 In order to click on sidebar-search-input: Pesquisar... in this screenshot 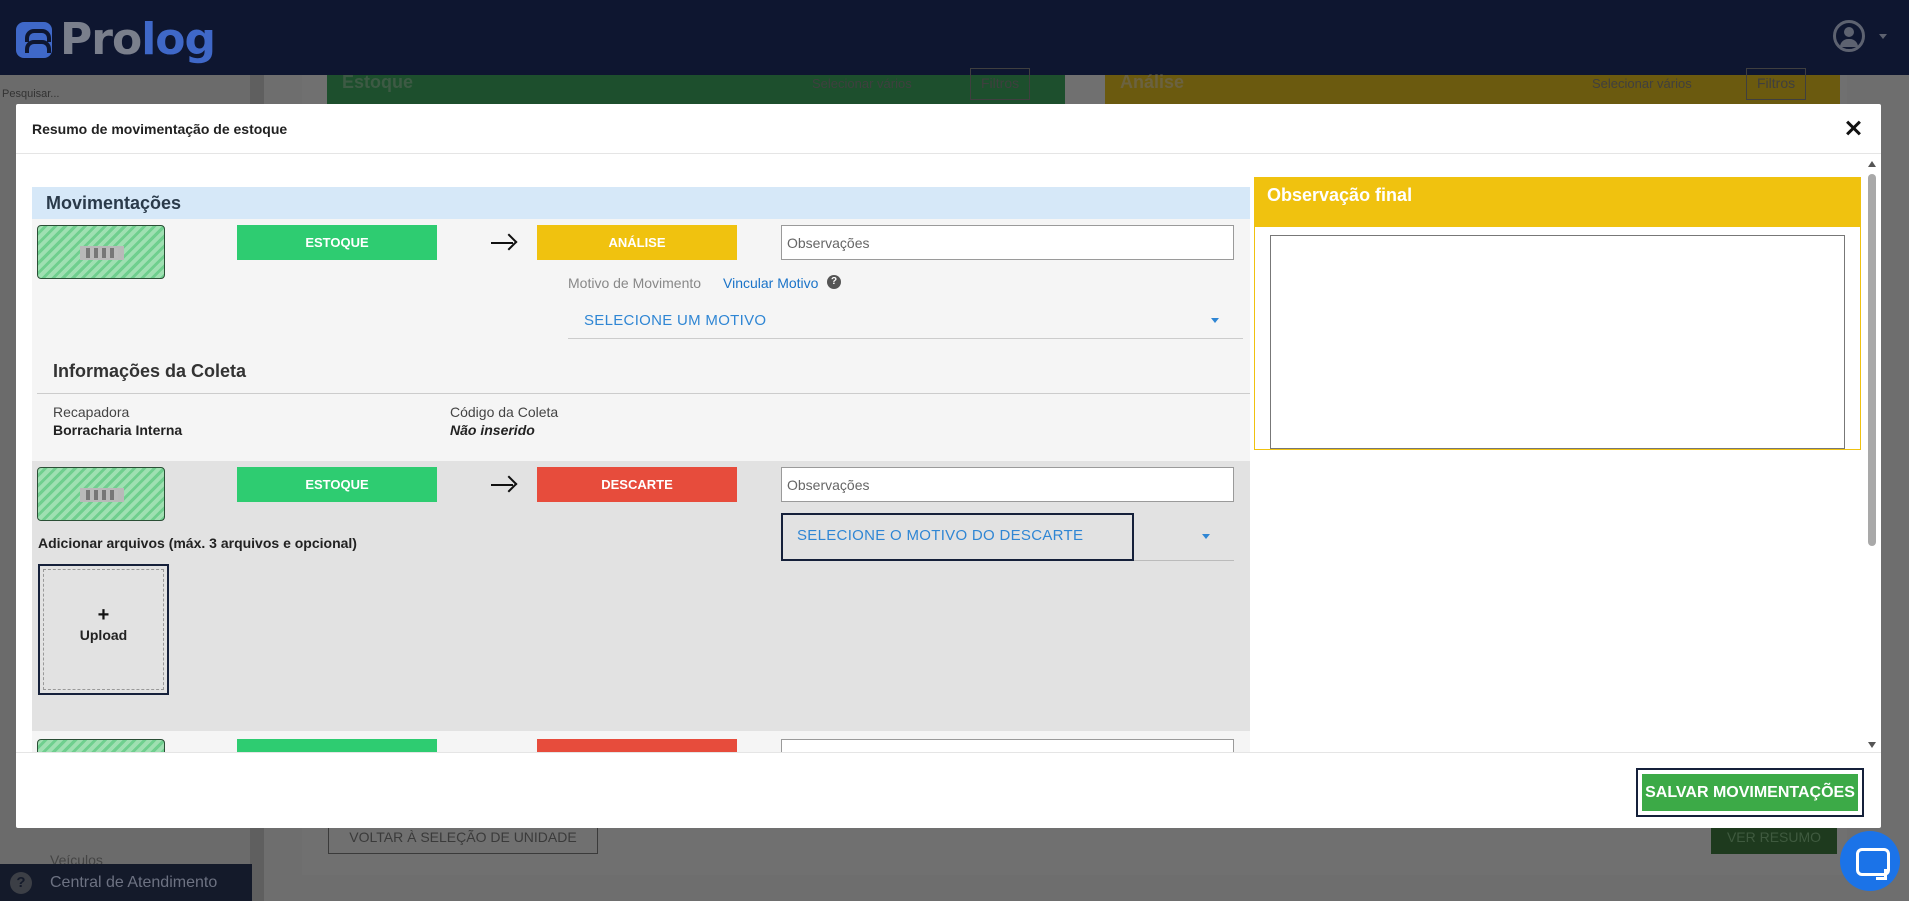, I will do `click(132, 92)`.